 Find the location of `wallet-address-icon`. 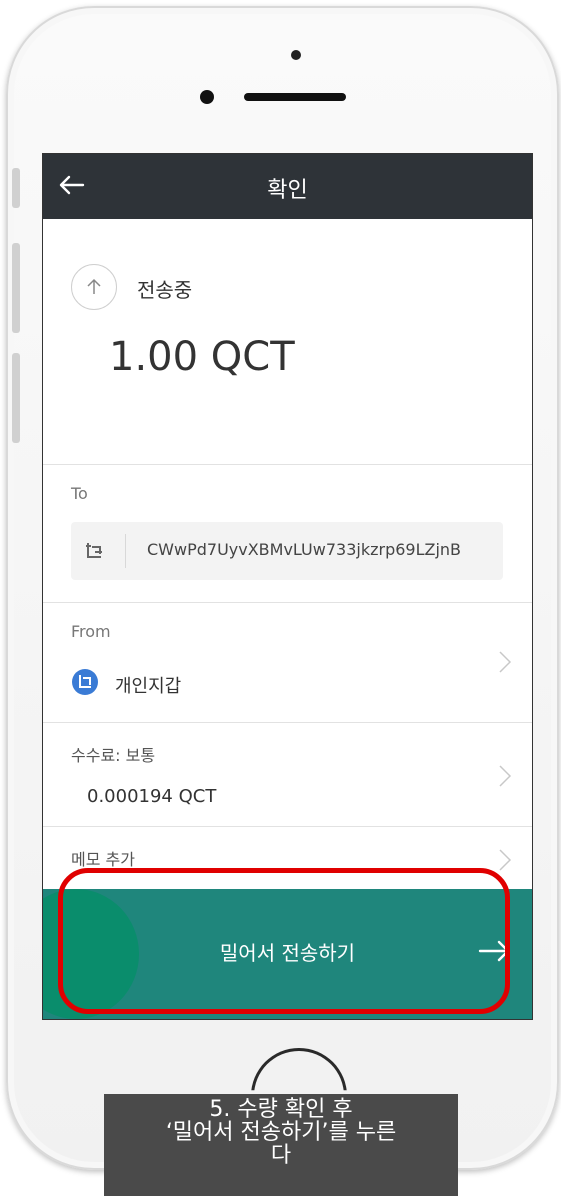

wallet-address-icon is located at coordinates (94, 550).